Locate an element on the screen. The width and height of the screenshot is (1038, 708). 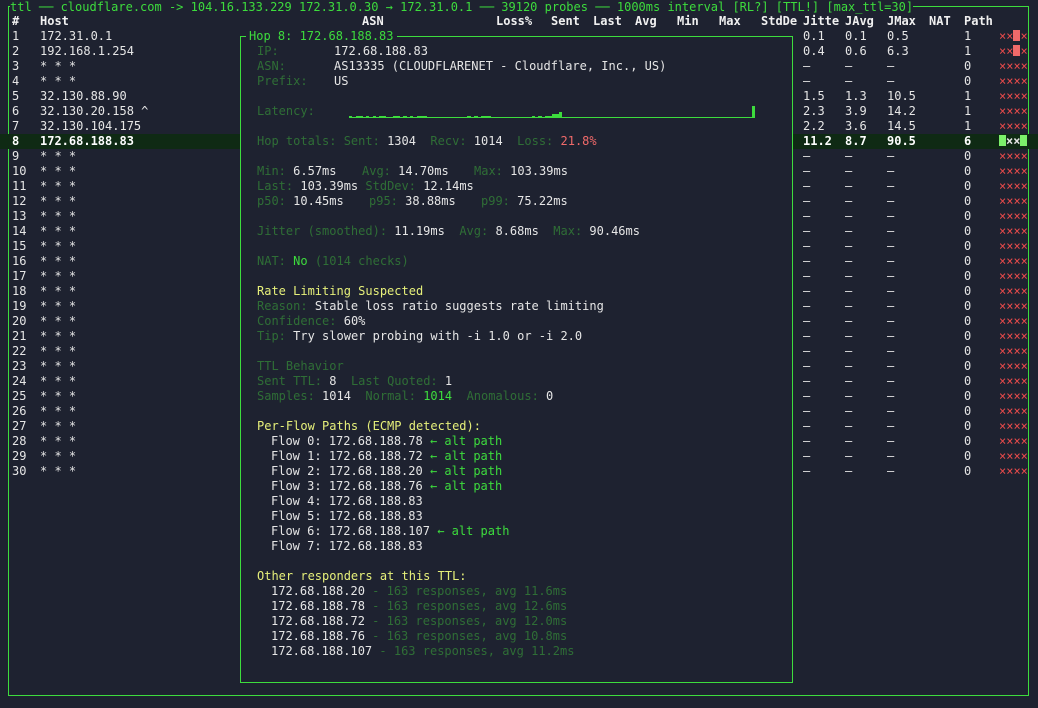
col-javg: JAvg is located at coordinates (859, 21).